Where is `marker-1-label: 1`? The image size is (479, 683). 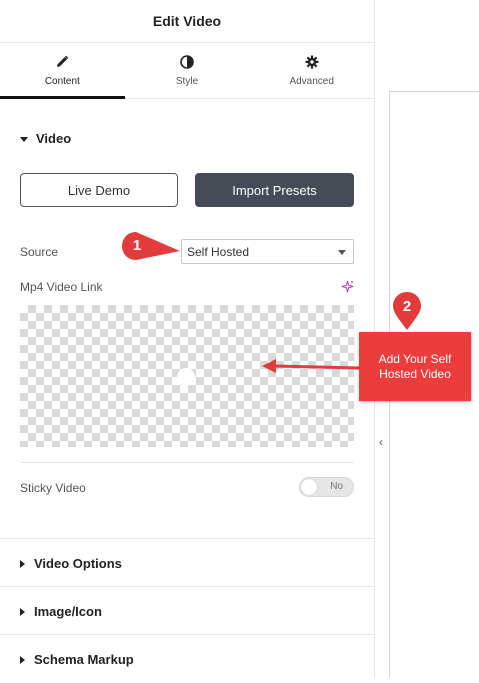
marker-1-label: 1 is located at coordinates (137, 245).